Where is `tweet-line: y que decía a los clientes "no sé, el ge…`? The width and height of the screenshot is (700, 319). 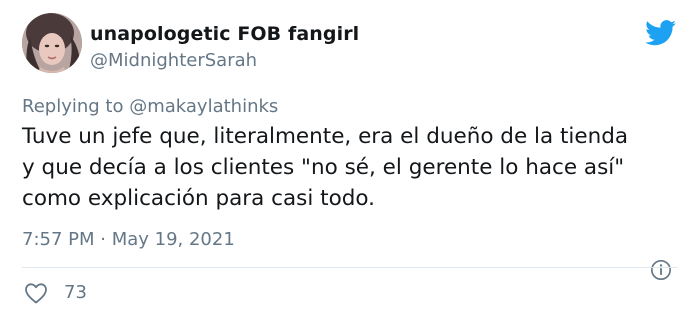
tweet-line: y que decía a los clientes "no sé, el ge… is located at coordinates (323, 167).